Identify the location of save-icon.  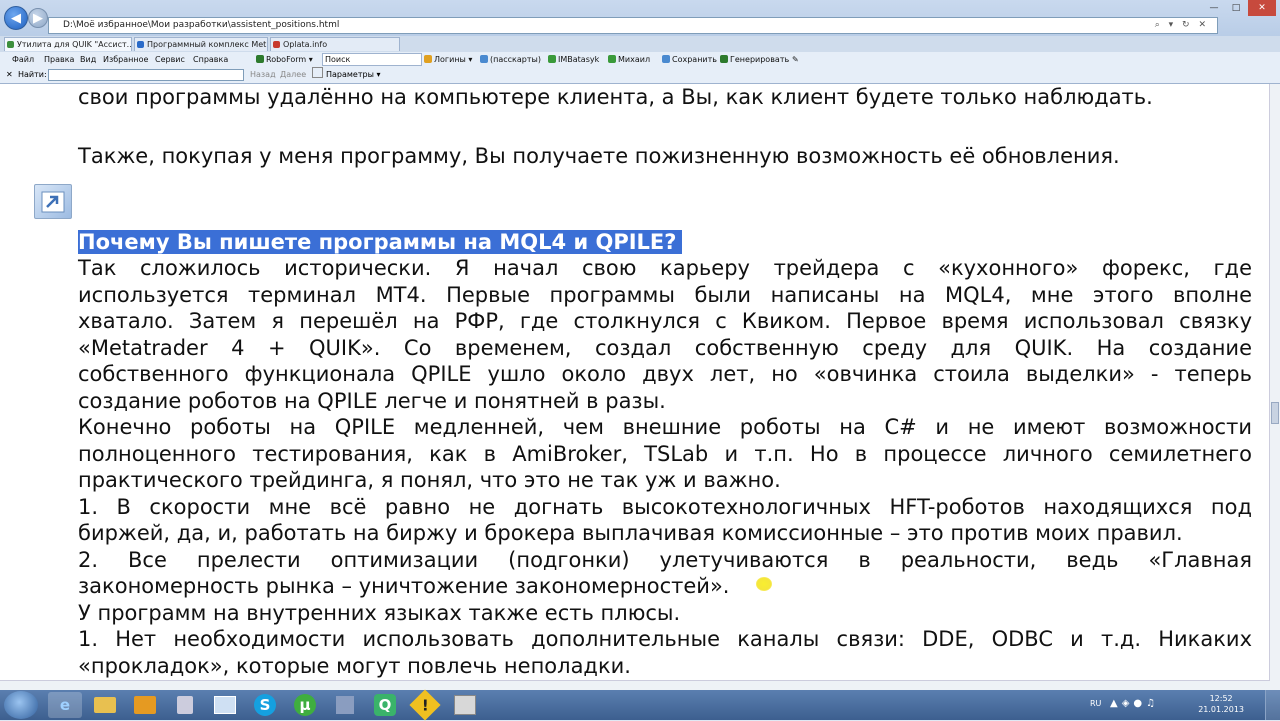
(666, 59).